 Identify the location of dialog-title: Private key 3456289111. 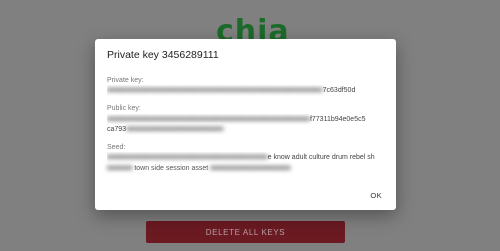
(163, 55).